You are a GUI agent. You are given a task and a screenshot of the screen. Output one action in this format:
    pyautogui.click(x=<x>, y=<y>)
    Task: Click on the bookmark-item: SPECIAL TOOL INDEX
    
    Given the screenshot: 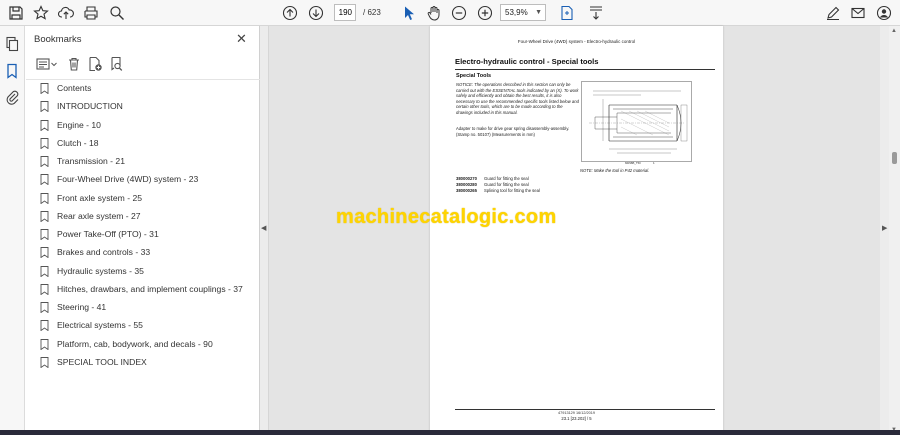 What is the action you would take?
    pyautogui.click(x=93, y=362)
    